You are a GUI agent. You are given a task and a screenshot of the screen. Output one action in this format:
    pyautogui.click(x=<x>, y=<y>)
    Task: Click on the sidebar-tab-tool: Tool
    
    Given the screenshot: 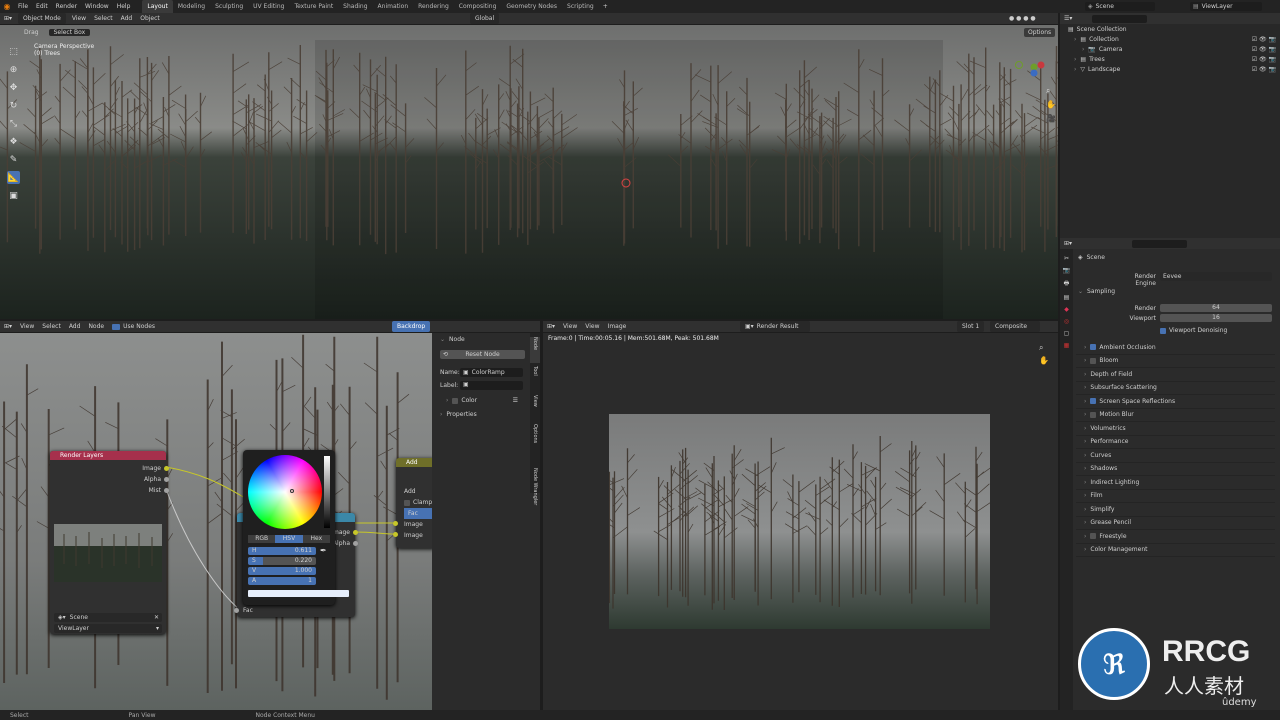 What is the action you would take?
    pyautogui.click(x=535, y=379)
    